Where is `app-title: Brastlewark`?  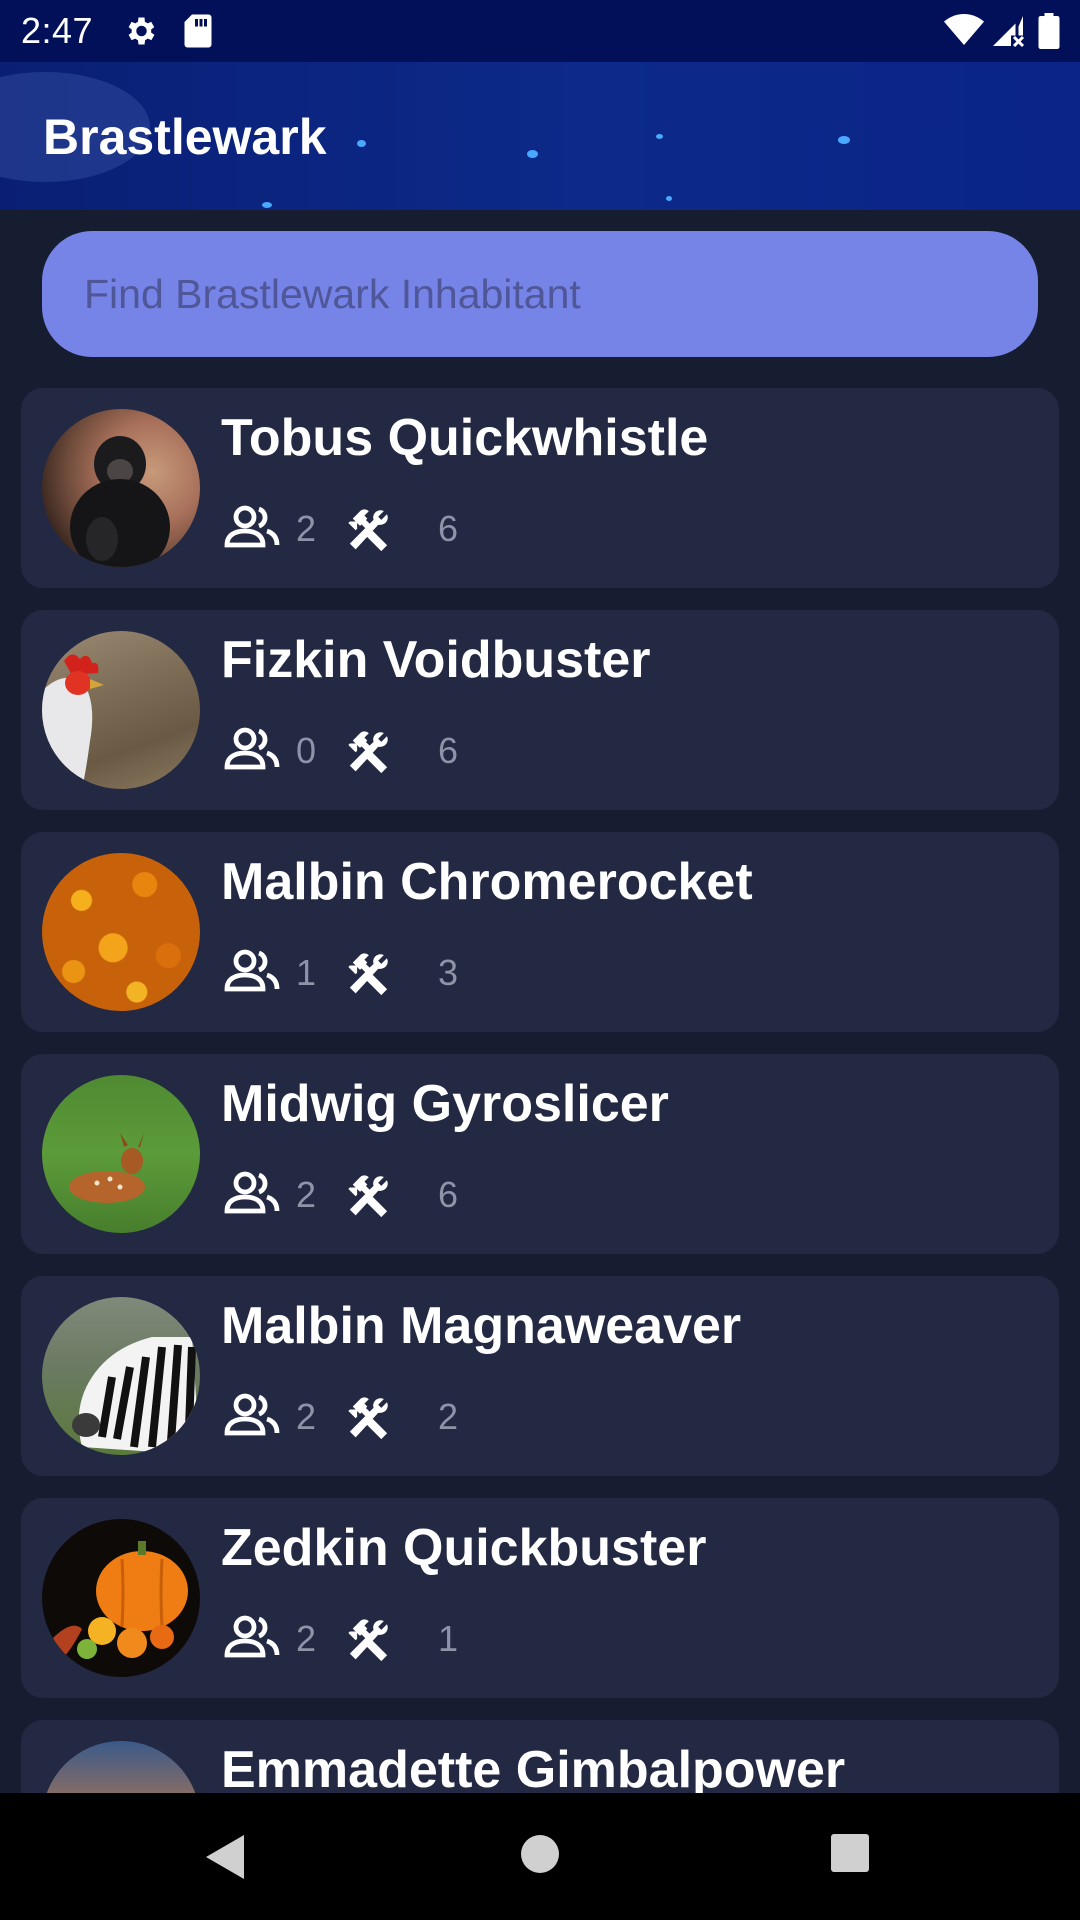 app-title: Brastlewark is located at coordinates (185, 137).